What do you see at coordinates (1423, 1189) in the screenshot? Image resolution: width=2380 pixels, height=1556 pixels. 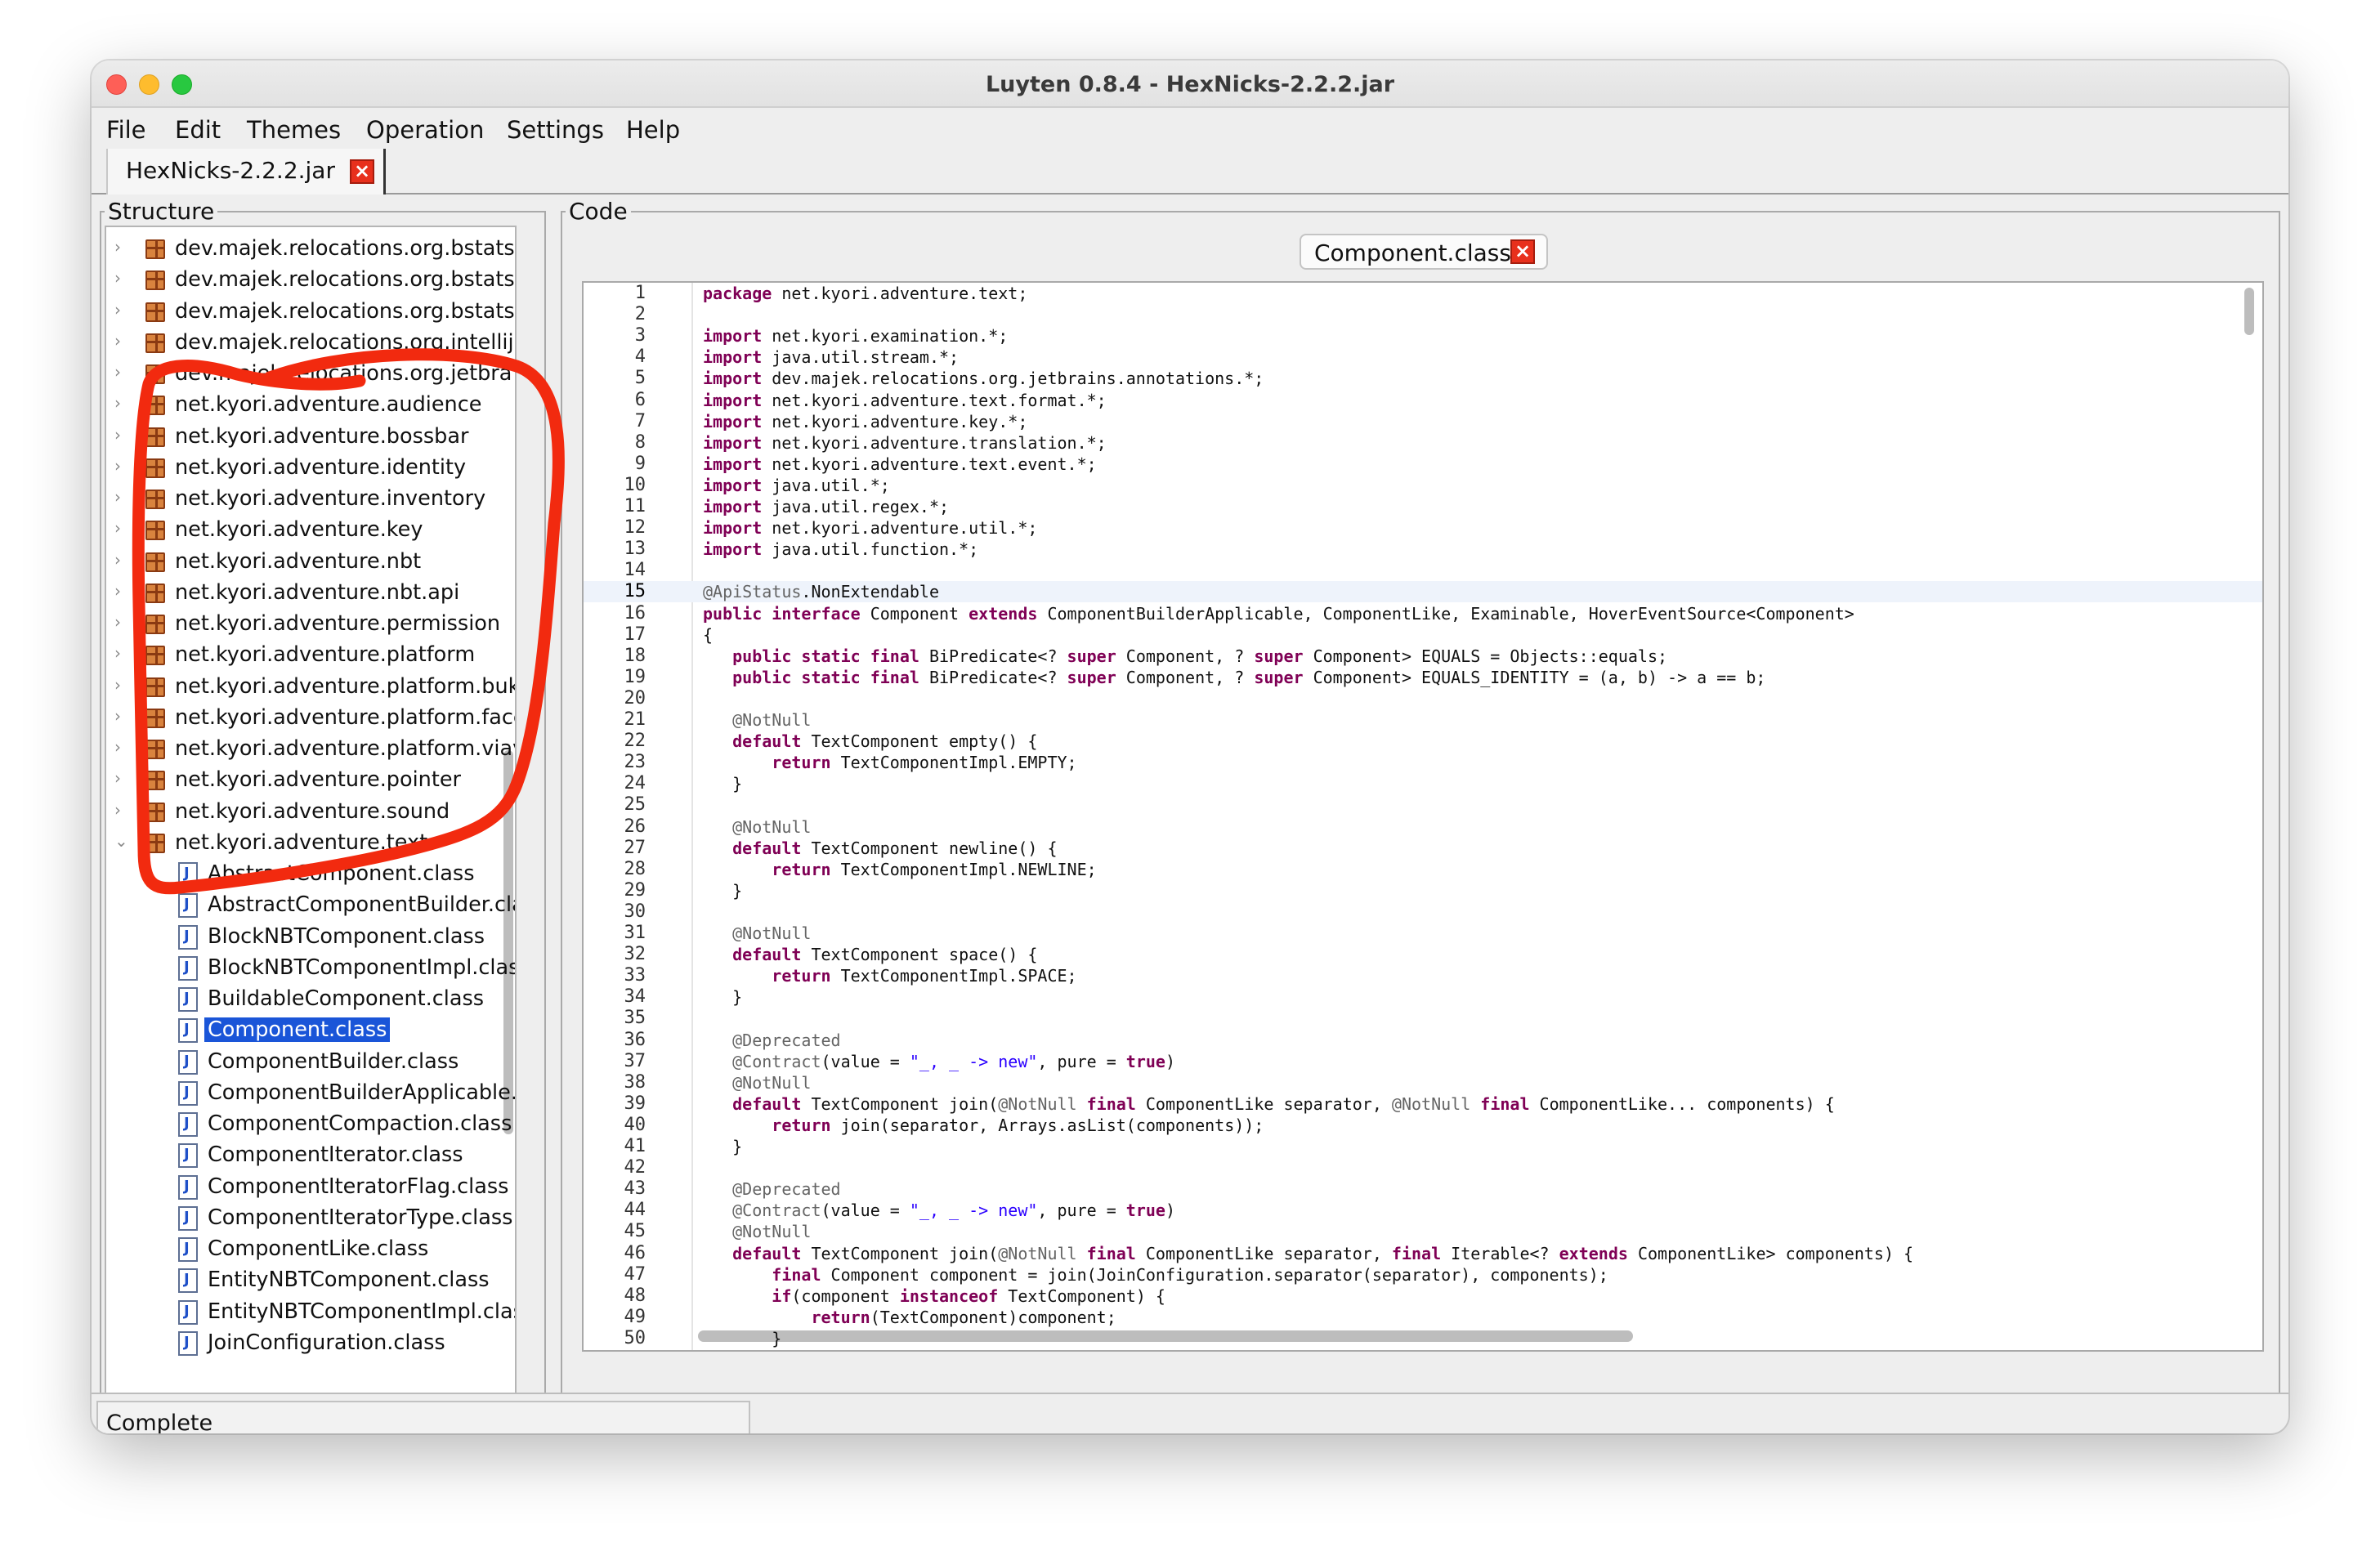 I see `code-line: 43 @Deprecated` at bounding box center [1423, 1189].